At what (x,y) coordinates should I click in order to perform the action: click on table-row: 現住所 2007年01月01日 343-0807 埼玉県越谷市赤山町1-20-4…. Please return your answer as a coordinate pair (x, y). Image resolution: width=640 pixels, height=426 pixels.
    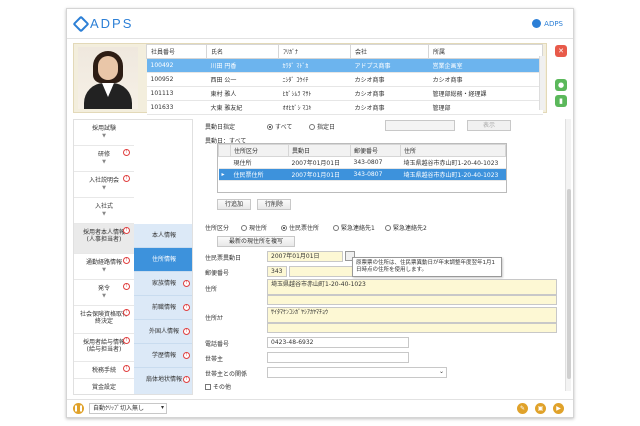
    Looking at the image, I should click on (362, 162).